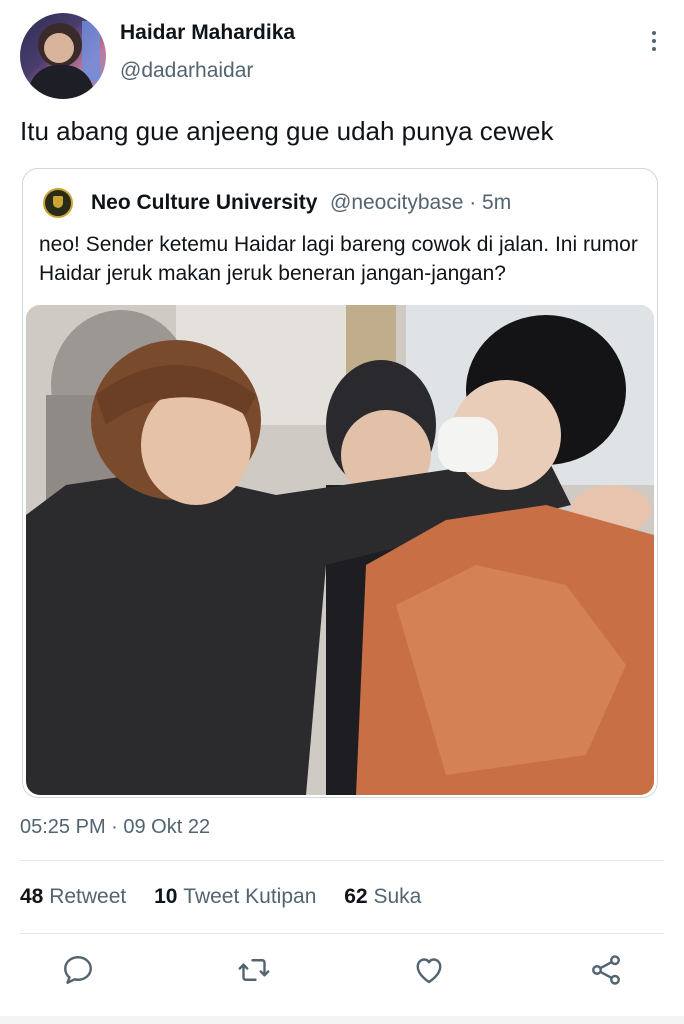  What do you see at coordinates (356, 896) in the screenshot?
I see `like-count: 62` at bounding box center [356, 896].